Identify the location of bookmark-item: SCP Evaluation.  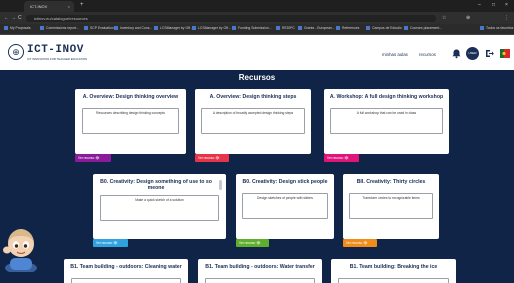
(99, 28).